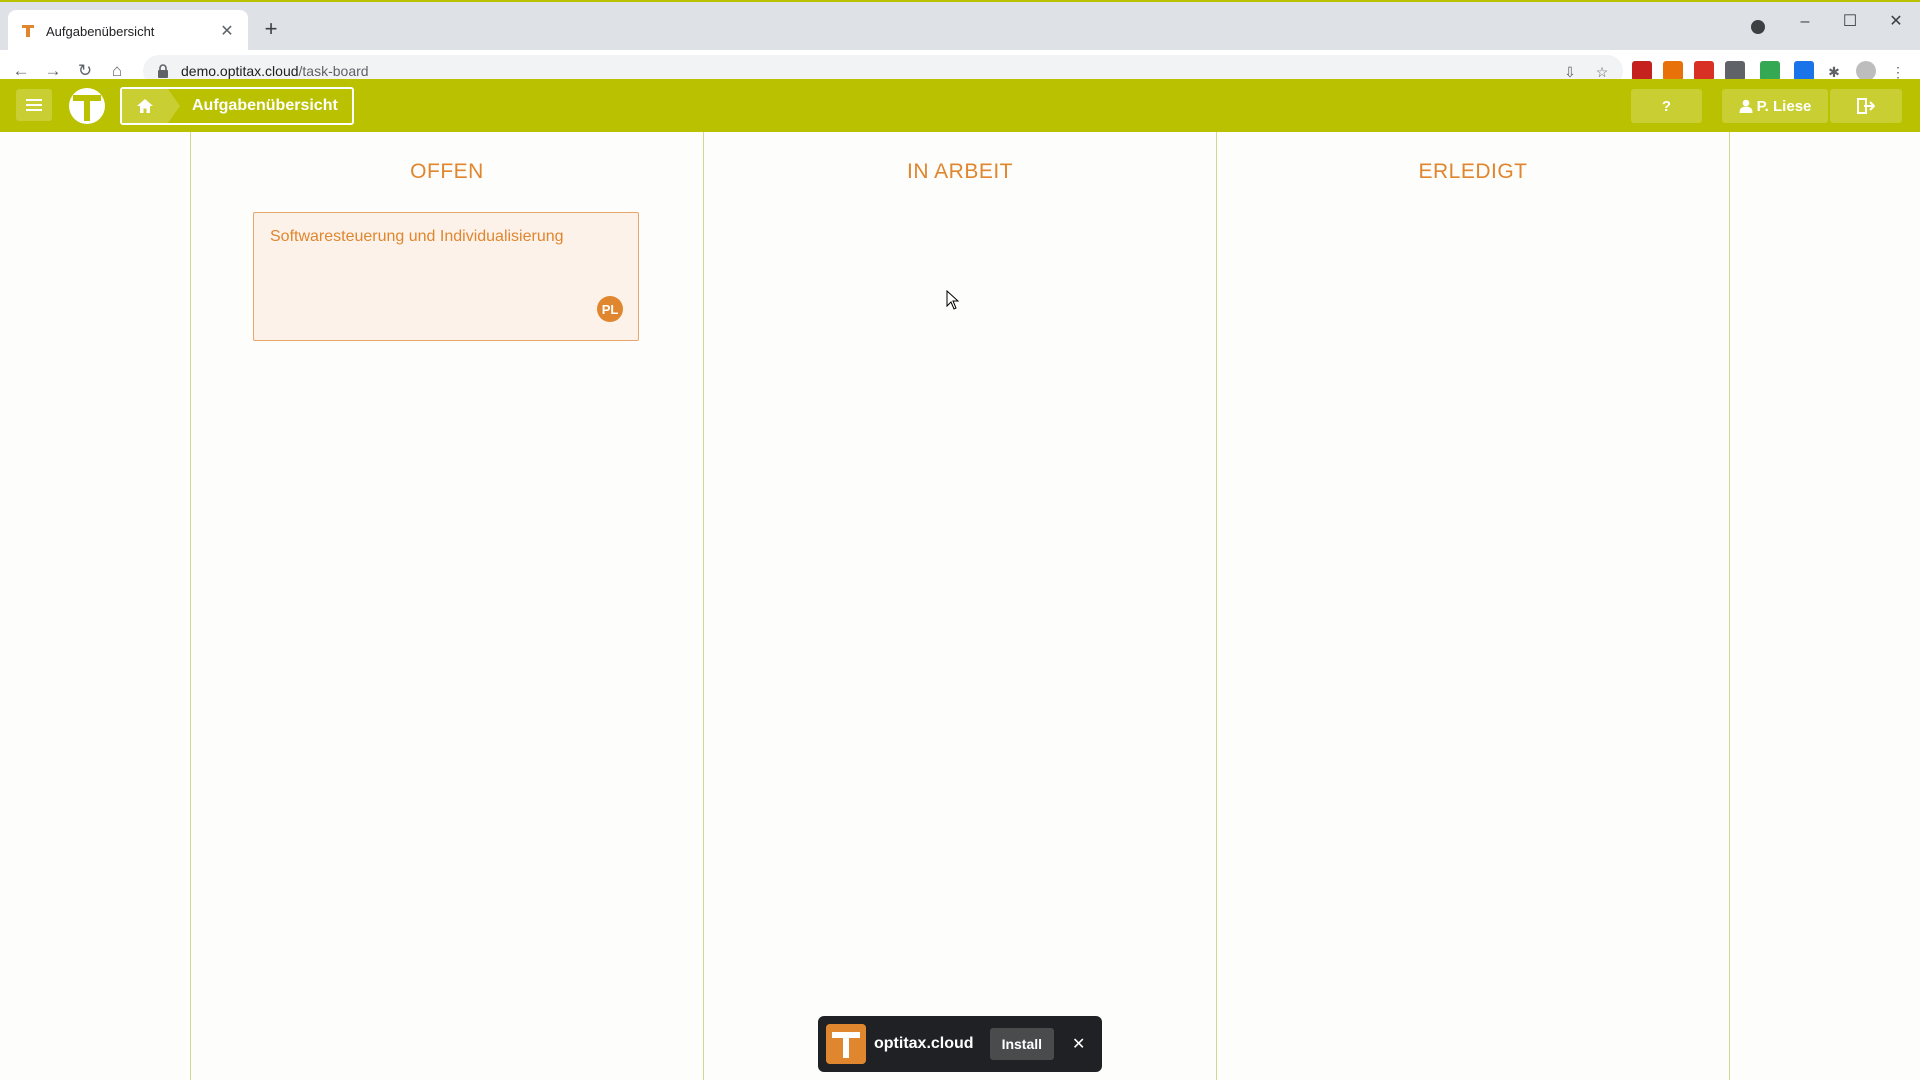 The height and width of the screenshot is (1080, 1920). I want to click on column-title: IN ARBEIT, so click(960, 171).